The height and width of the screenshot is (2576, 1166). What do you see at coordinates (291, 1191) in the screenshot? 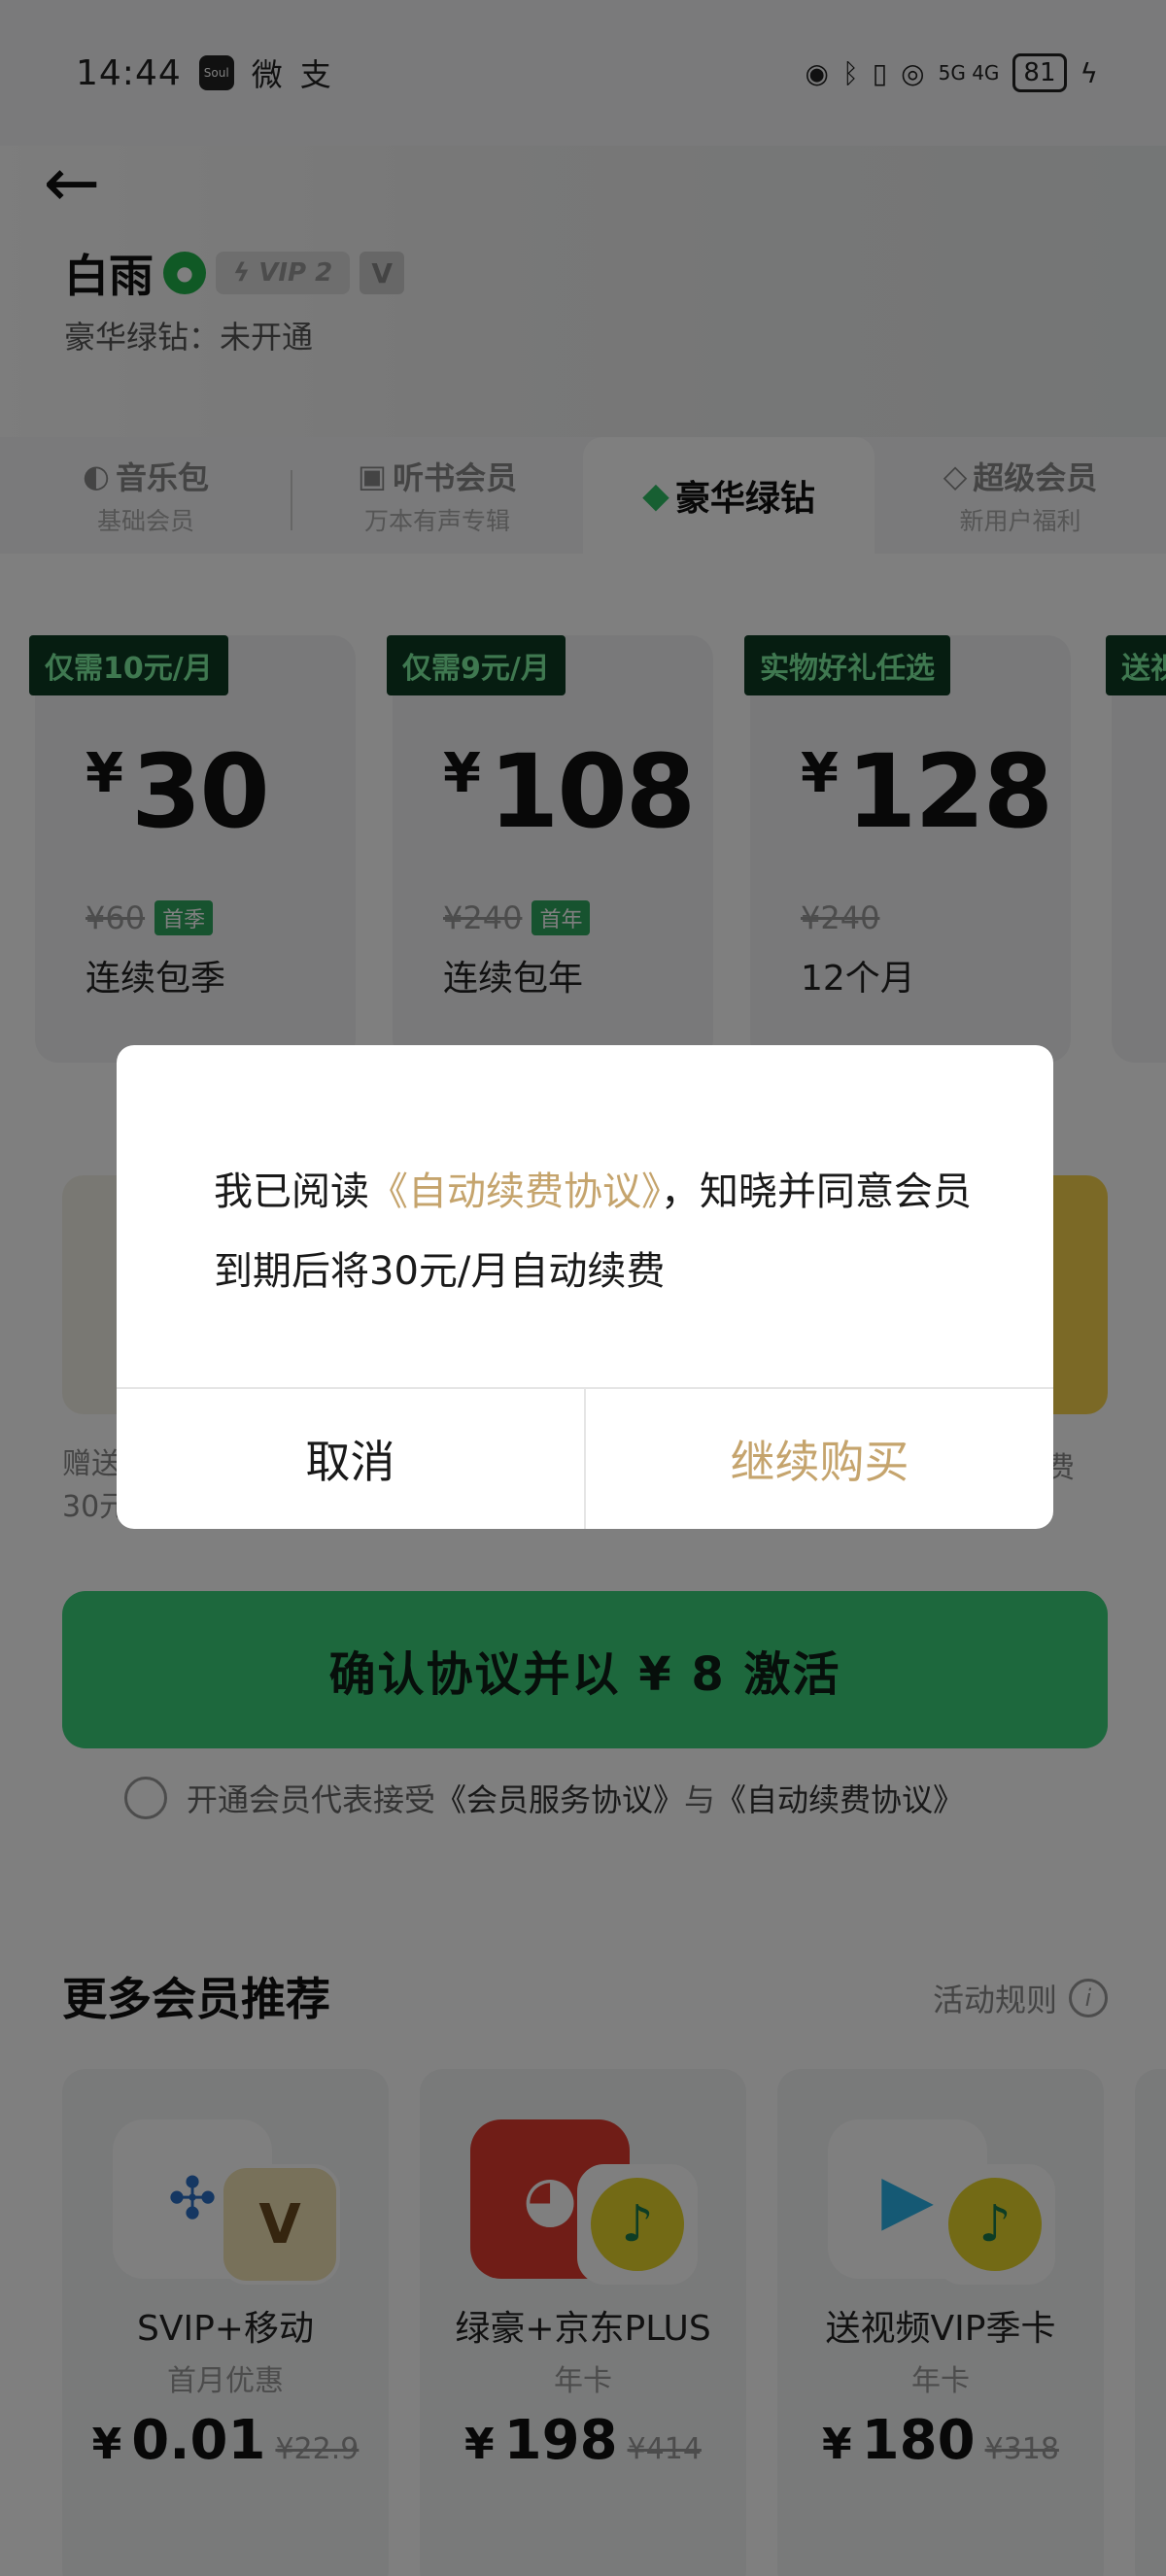
I see `dialog-text-before: 我已阅读` at bounding box center [291, 1191].